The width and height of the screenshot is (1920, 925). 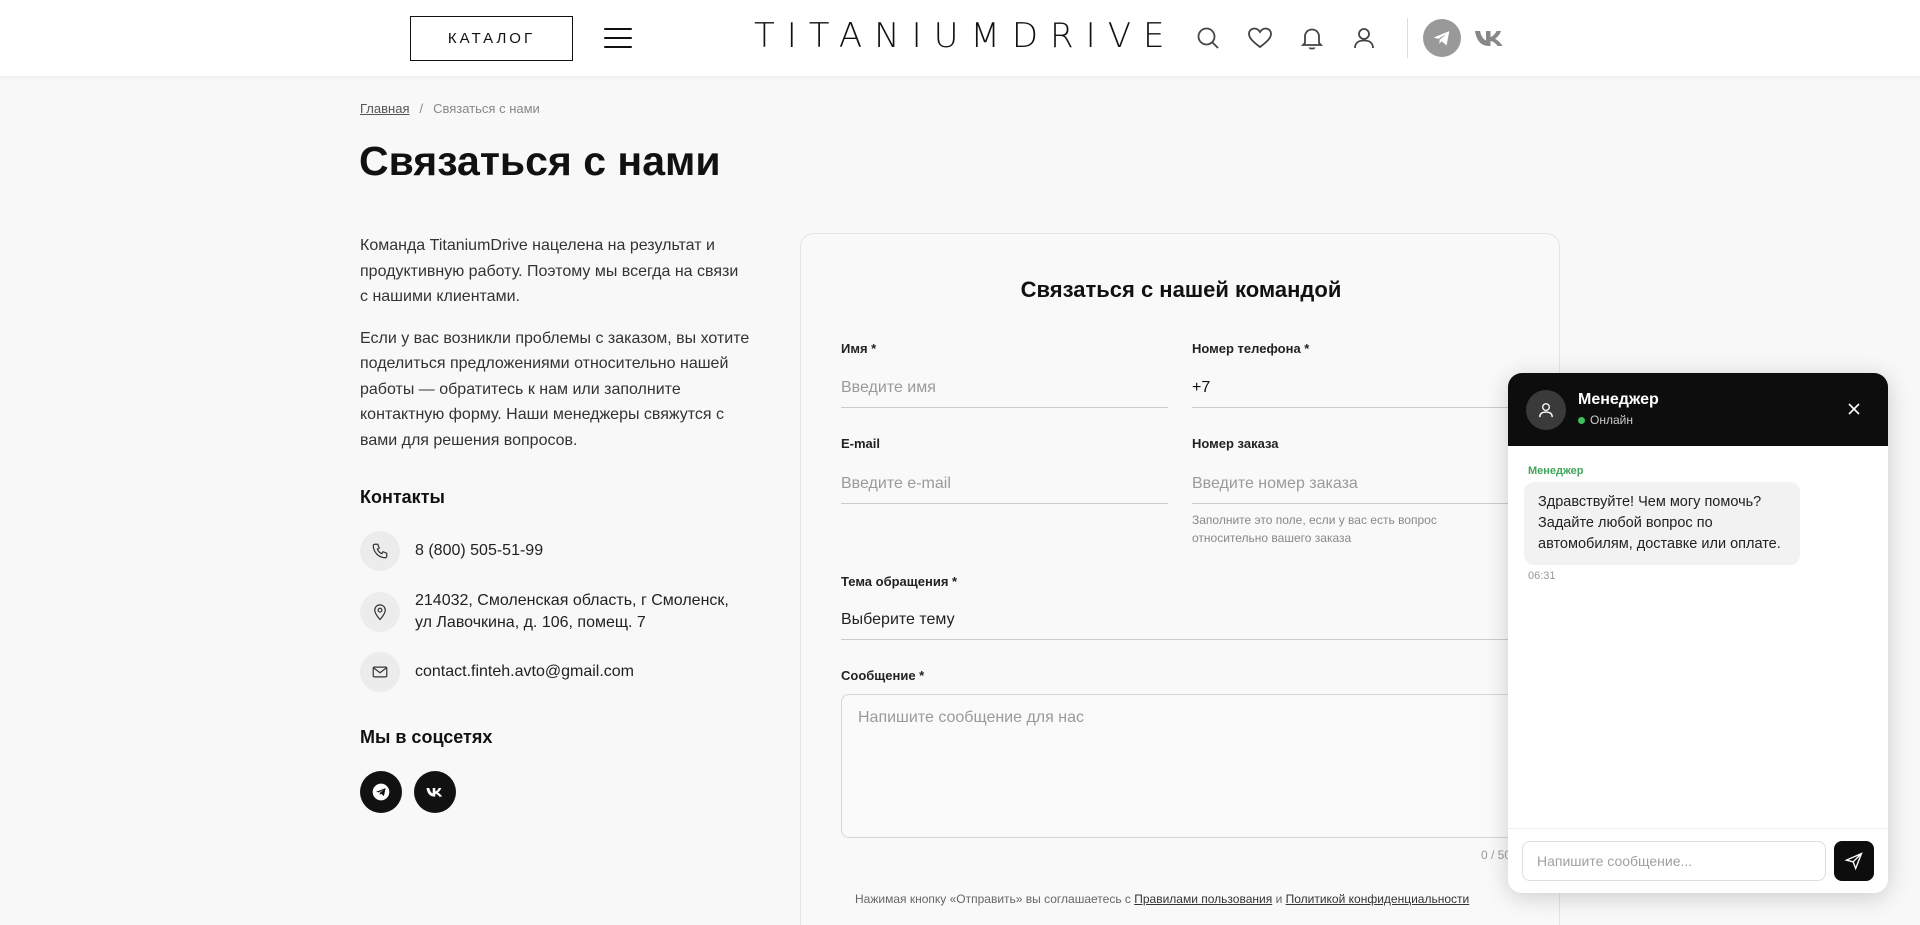 I want to click on social-links, so click(x=408, y=792).